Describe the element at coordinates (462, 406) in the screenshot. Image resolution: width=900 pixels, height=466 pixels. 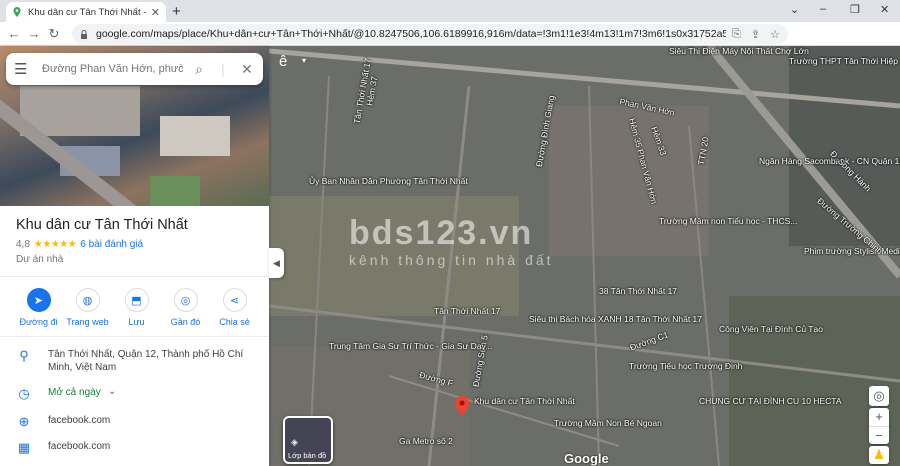
I see `place-marker-icon` at that location.